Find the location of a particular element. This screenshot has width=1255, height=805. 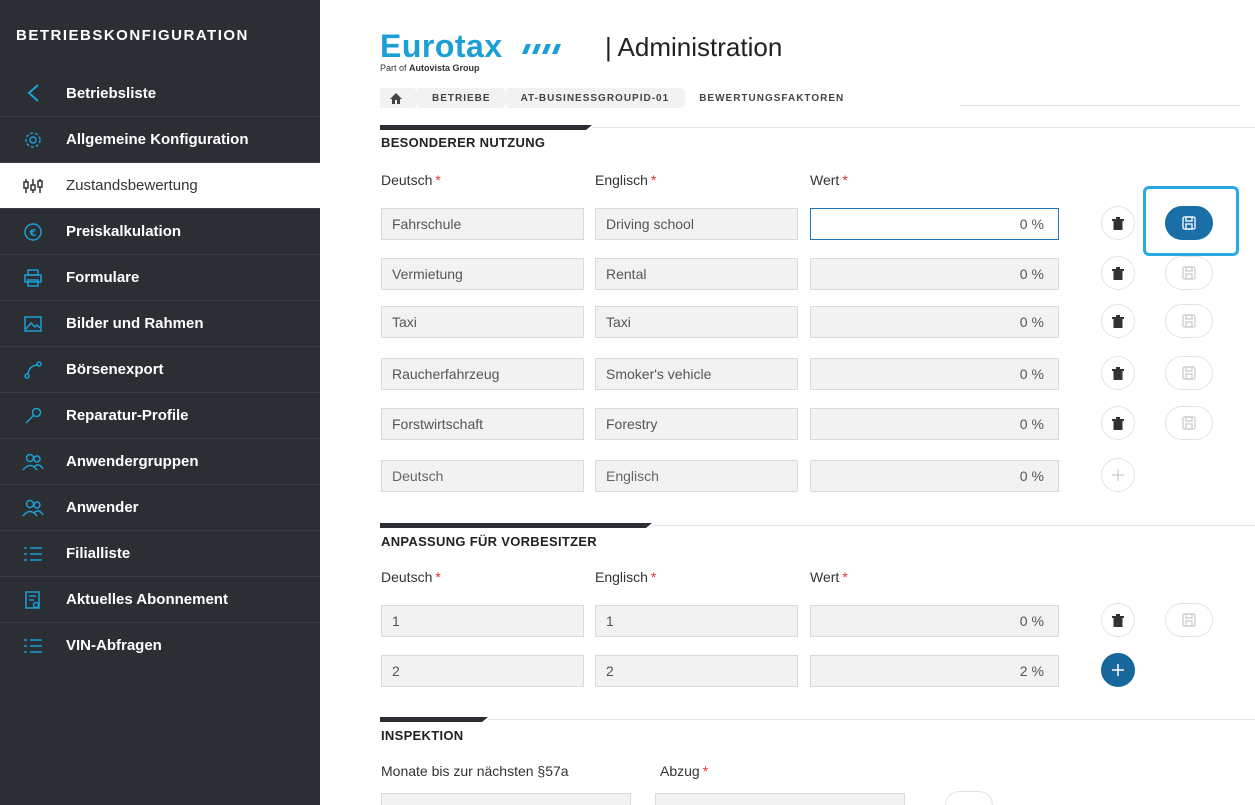

sidebar-item-anwendergruppen: Anwendergruppen is located at coordinates (160, 461).